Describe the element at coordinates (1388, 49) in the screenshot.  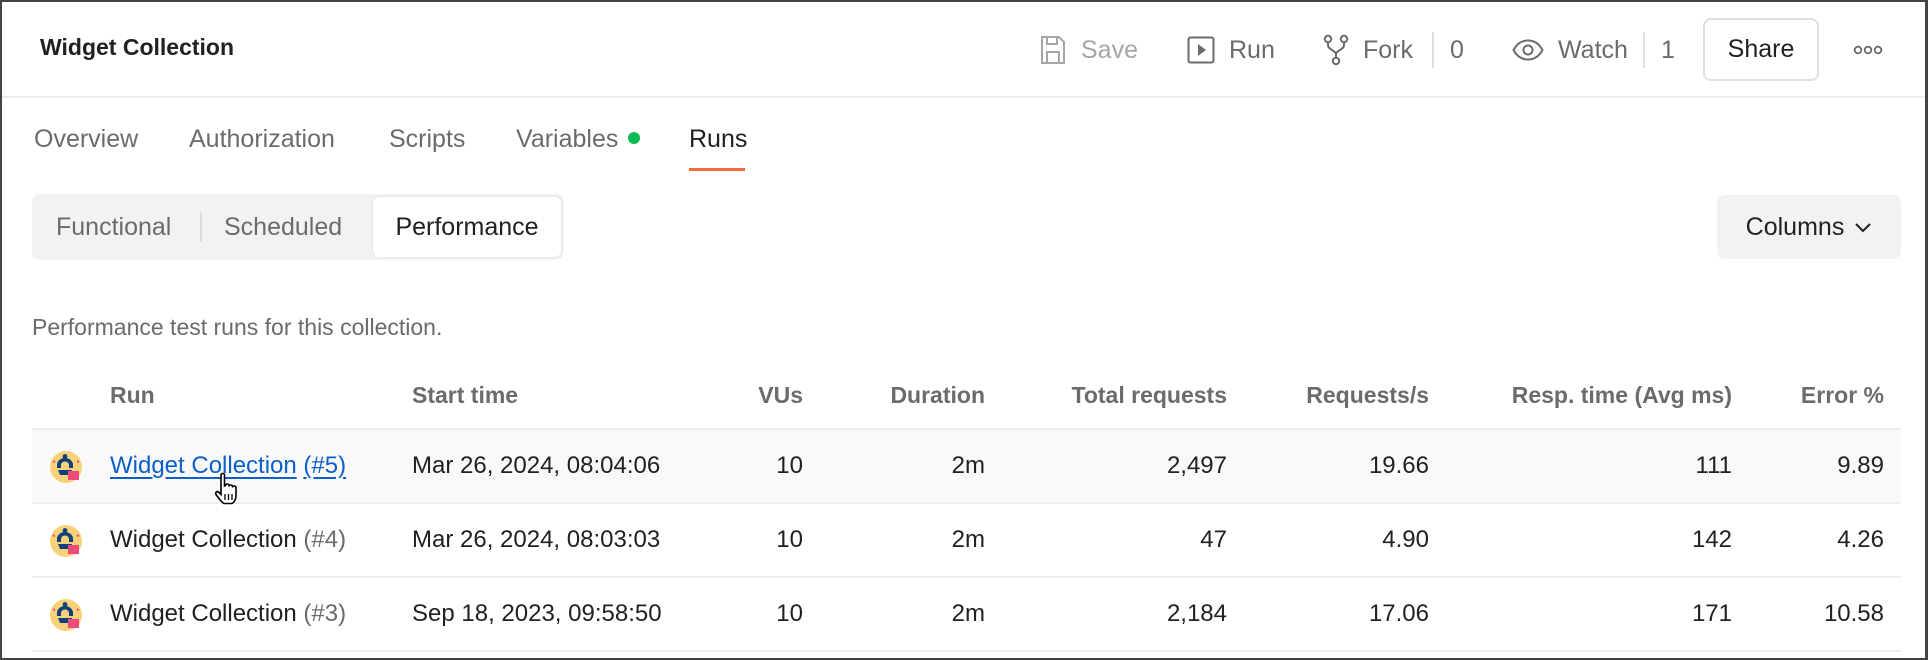
I see `fork-label: Fork` at that location.